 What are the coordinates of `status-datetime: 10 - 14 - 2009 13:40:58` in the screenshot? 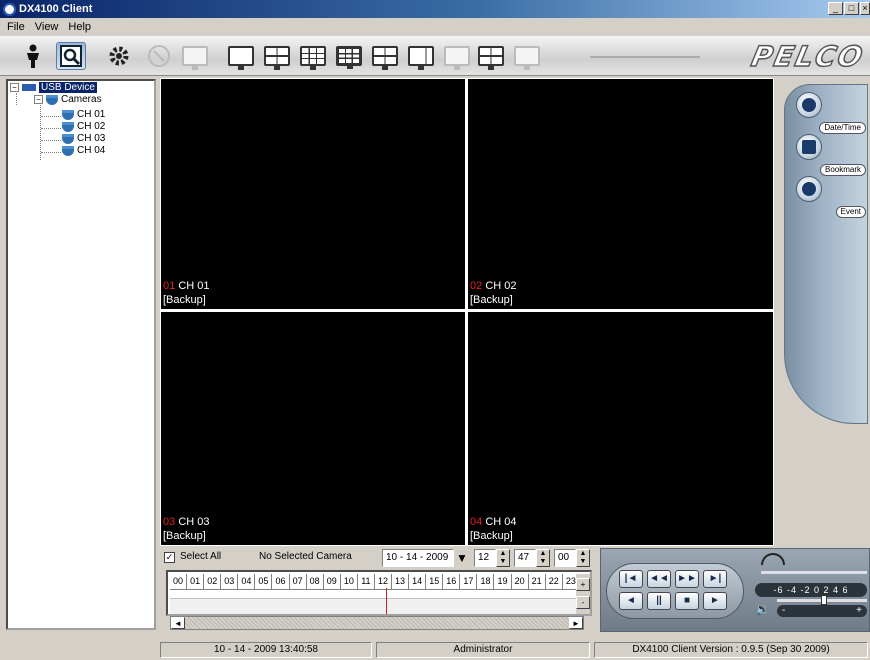 It's located at (266, 650).